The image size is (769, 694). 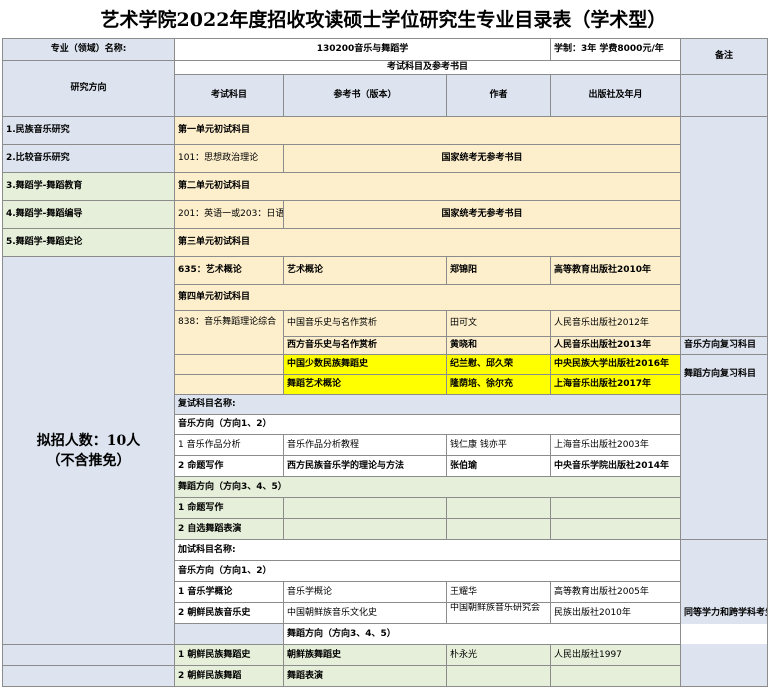 What do you see at coordinates (482, 214) in the screenshot?
I see `unit2-book: 国家统考无参考书目` at bounding box center [482, 214].